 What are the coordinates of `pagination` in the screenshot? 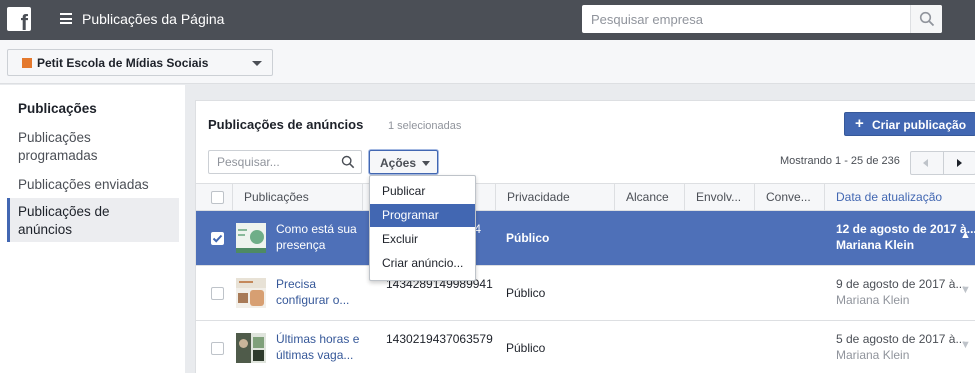 It's located at (942, 163).